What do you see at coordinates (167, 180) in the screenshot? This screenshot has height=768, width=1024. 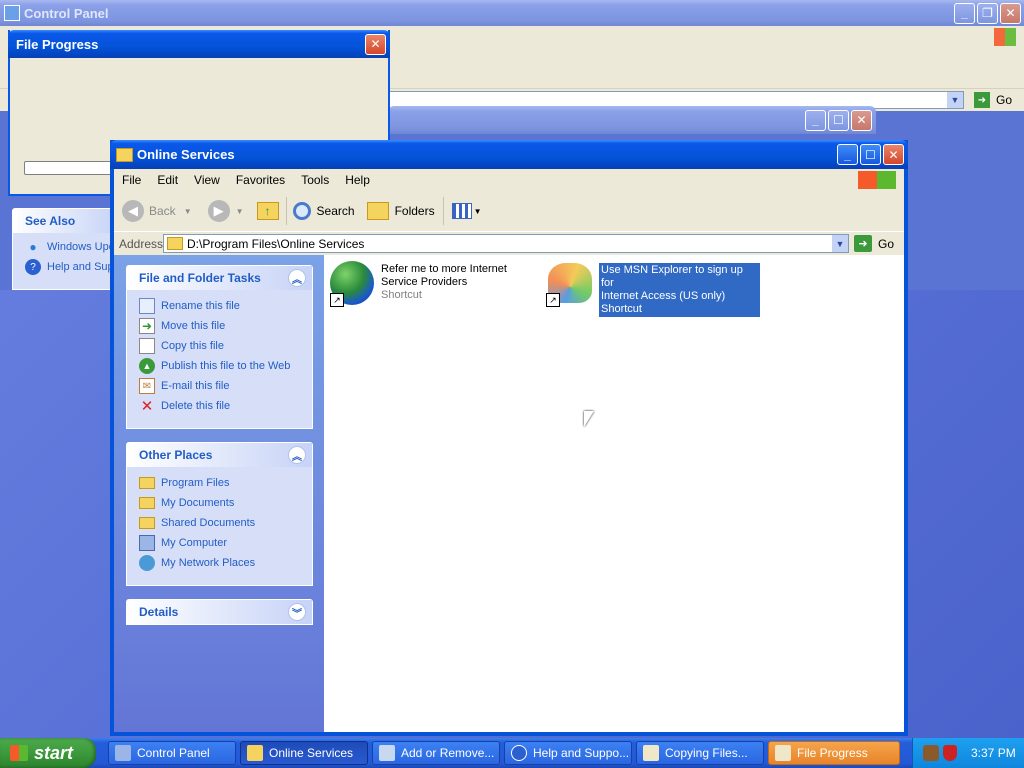 I see `menu-edit: Edit` at bounding box center [167, 180].